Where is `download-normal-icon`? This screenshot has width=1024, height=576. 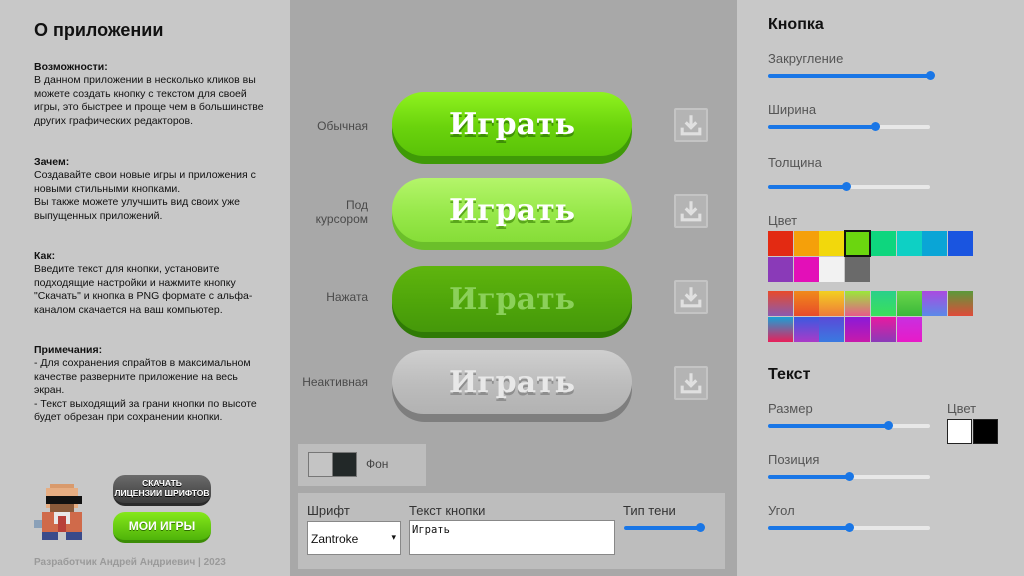 download-normal-icon is located at coordinates (691, 125).